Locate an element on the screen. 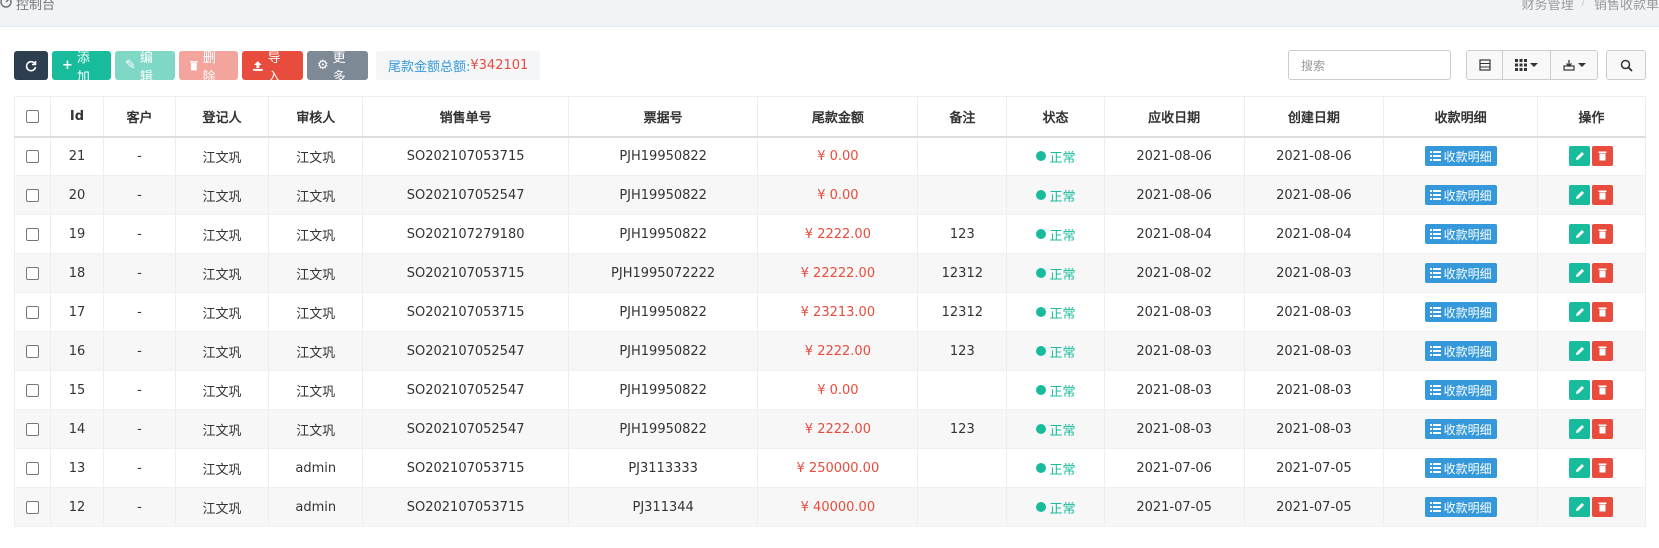 The width and height of the screenshot is (1659, 548). delete-button: 删除 is located at coordinates (208, 68).